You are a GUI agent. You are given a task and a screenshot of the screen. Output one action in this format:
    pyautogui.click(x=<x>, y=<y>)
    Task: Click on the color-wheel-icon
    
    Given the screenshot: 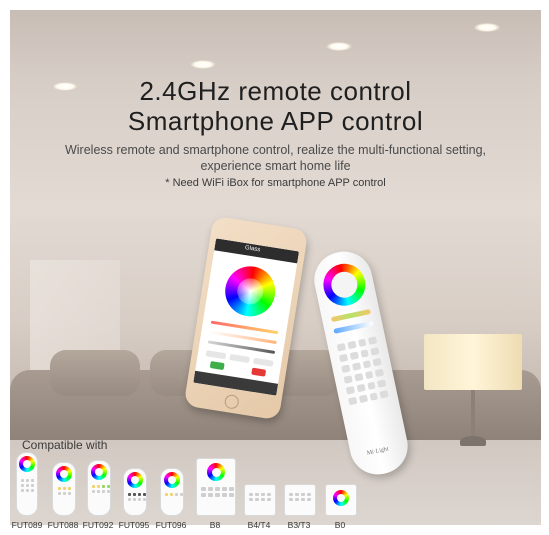 What is the action you would take?
    pyautogui.click(x=250, y=291)
    